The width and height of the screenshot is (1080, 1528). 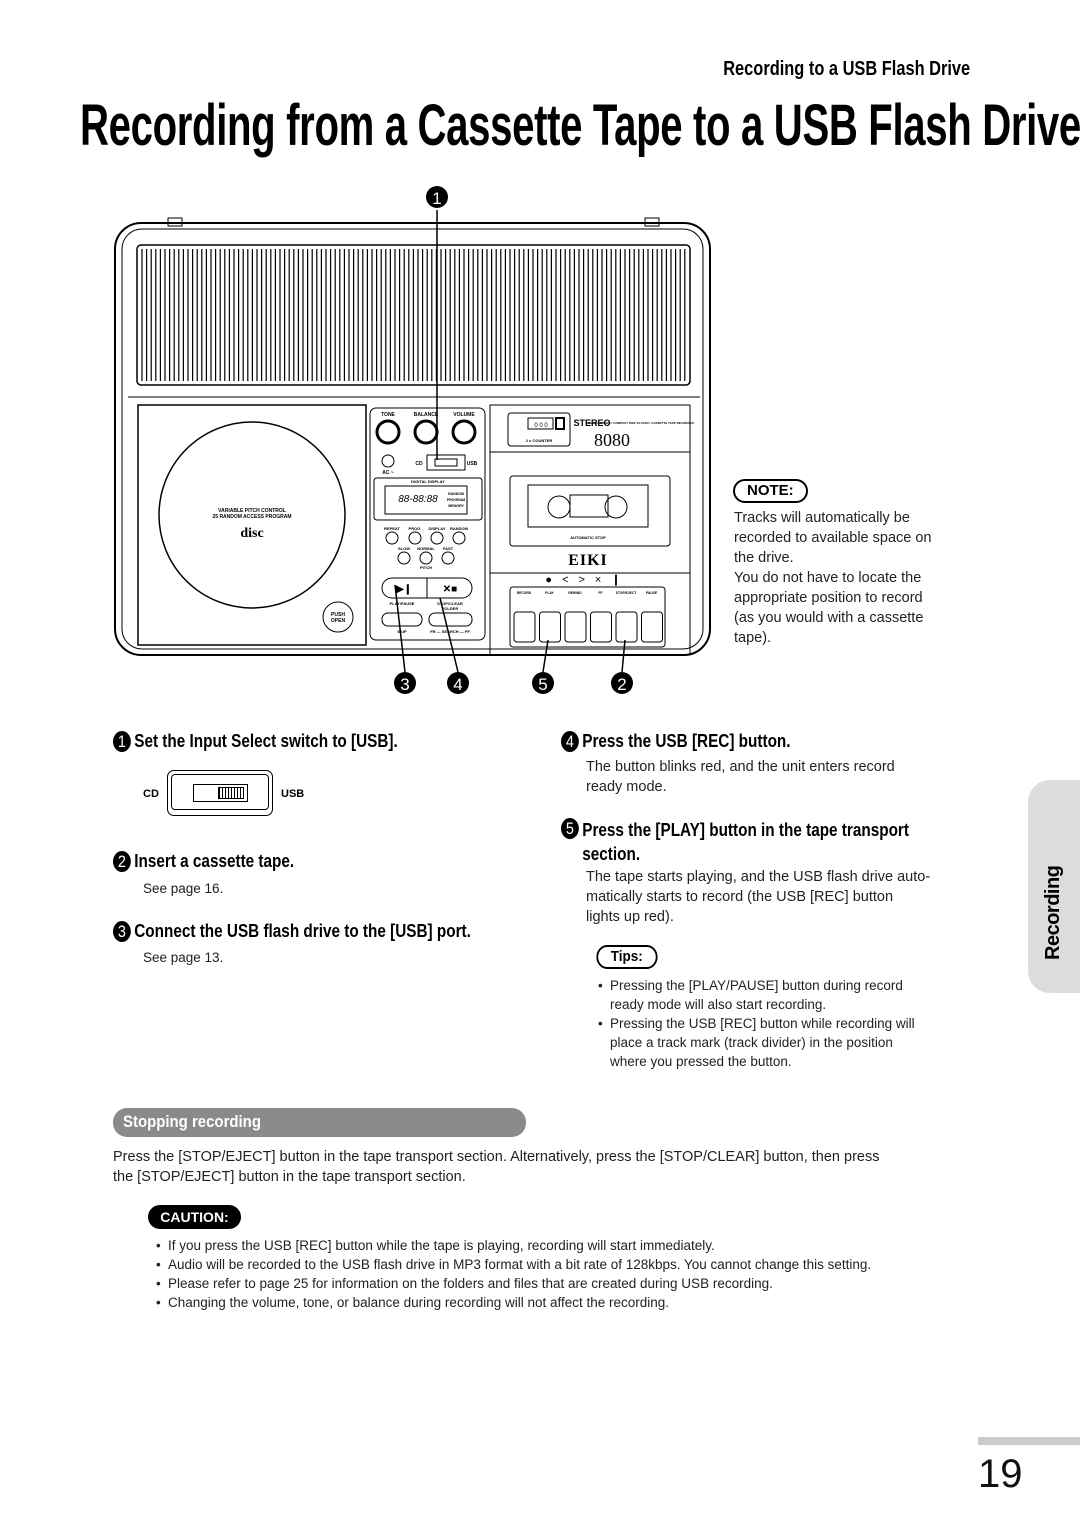 What do you see at coordinates (392, 528) in the screenshot?
I see `repeat-label: REPEAT` at bounding box center [392, 528].